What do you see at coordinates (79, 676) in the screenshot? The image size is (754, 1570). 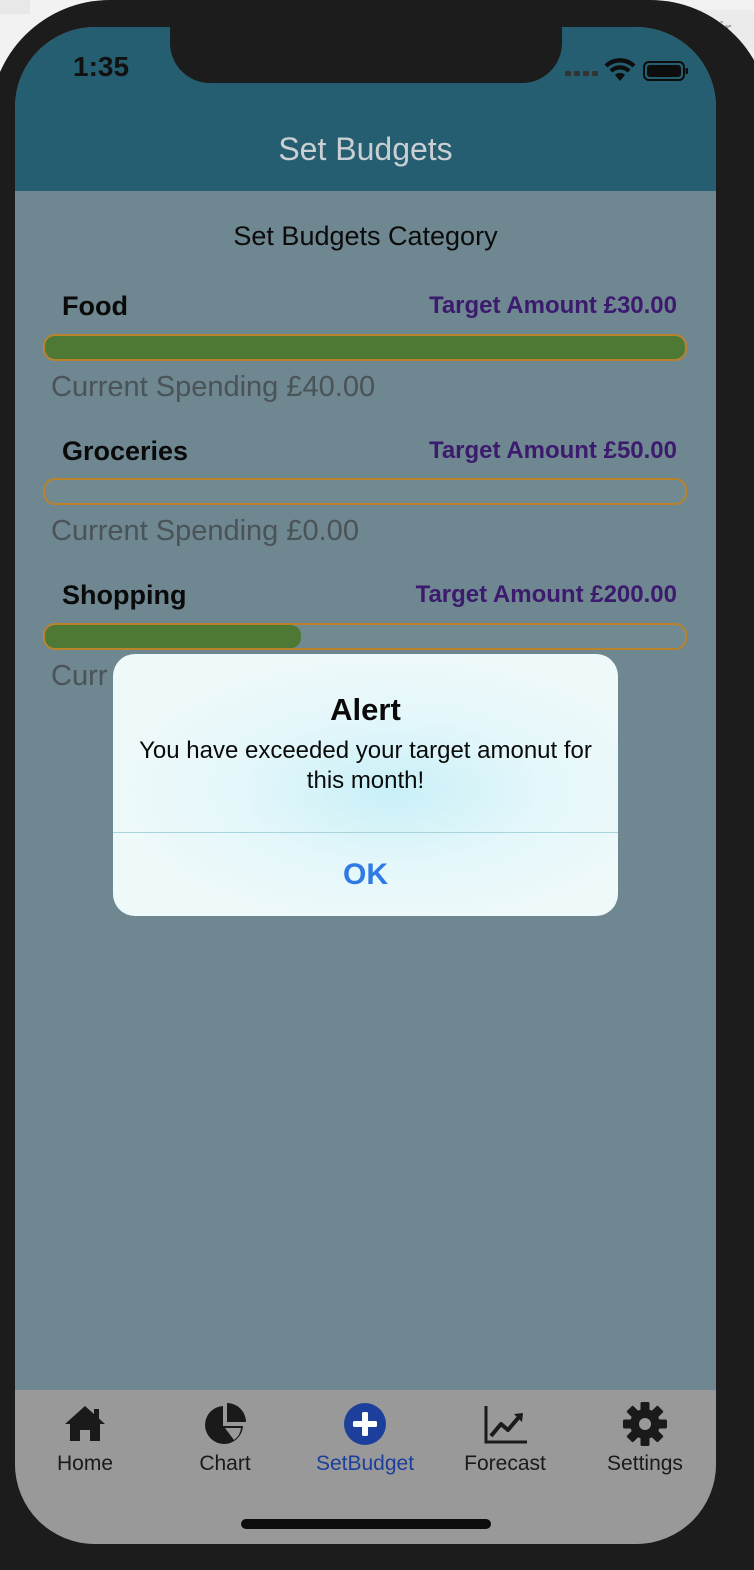 I see `category-spending: Curr` at bounding box center [79, 676].